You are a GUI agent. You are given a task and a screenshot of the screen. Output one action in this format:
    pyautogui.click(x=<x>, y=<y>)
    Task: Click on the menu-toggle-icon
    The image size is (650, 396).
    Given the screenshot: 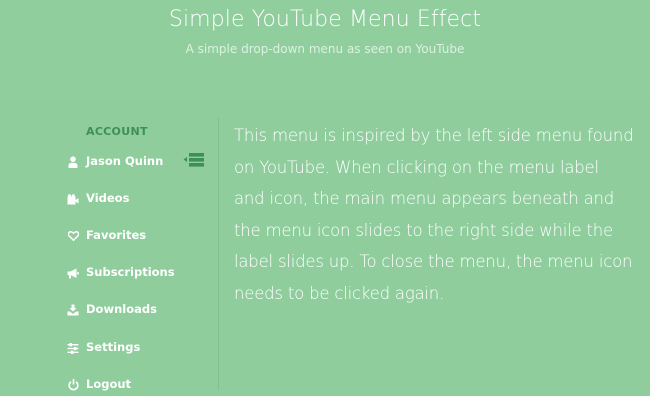 What is the action you would take?
    pyautogui.click(x=193, y=160)
    